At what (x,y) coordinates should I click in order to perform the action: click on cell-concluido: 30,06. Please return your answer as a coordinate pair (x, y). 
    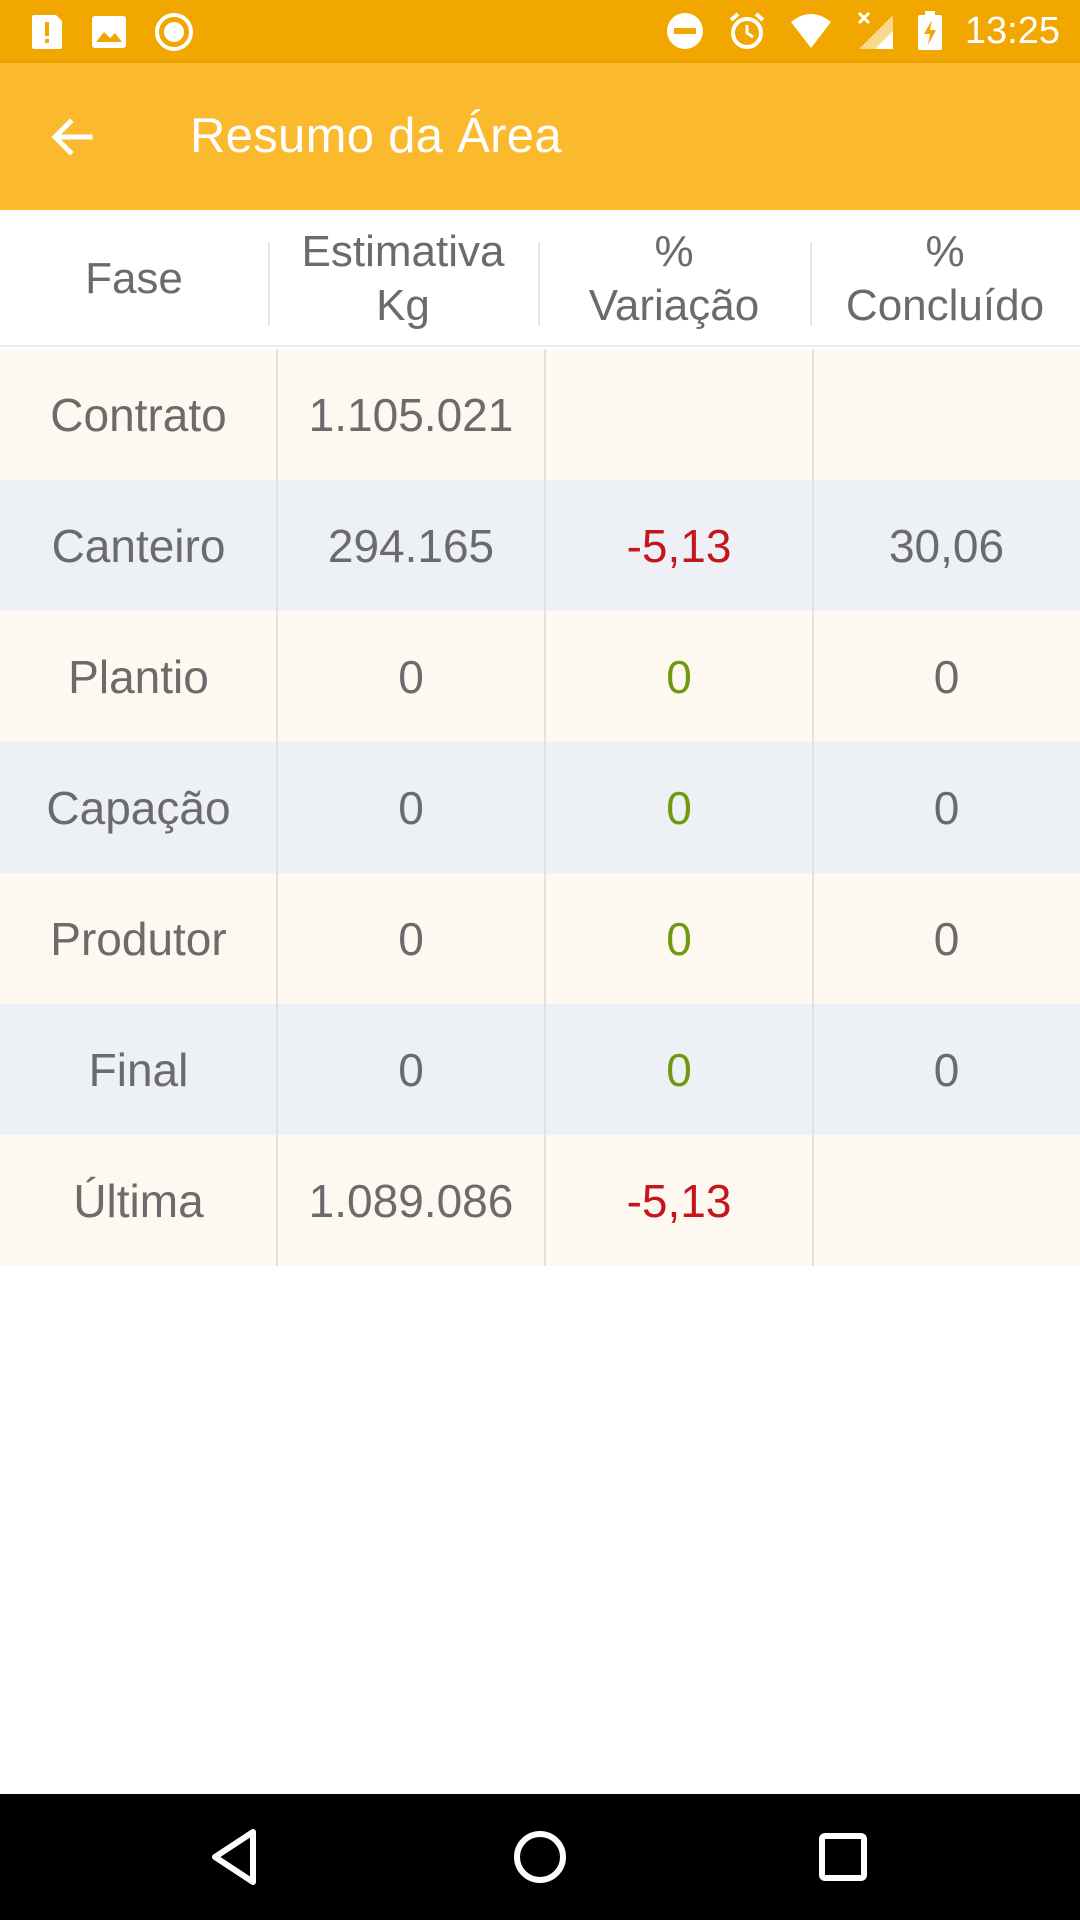
    Looking at the image, I should click on (946, 545).